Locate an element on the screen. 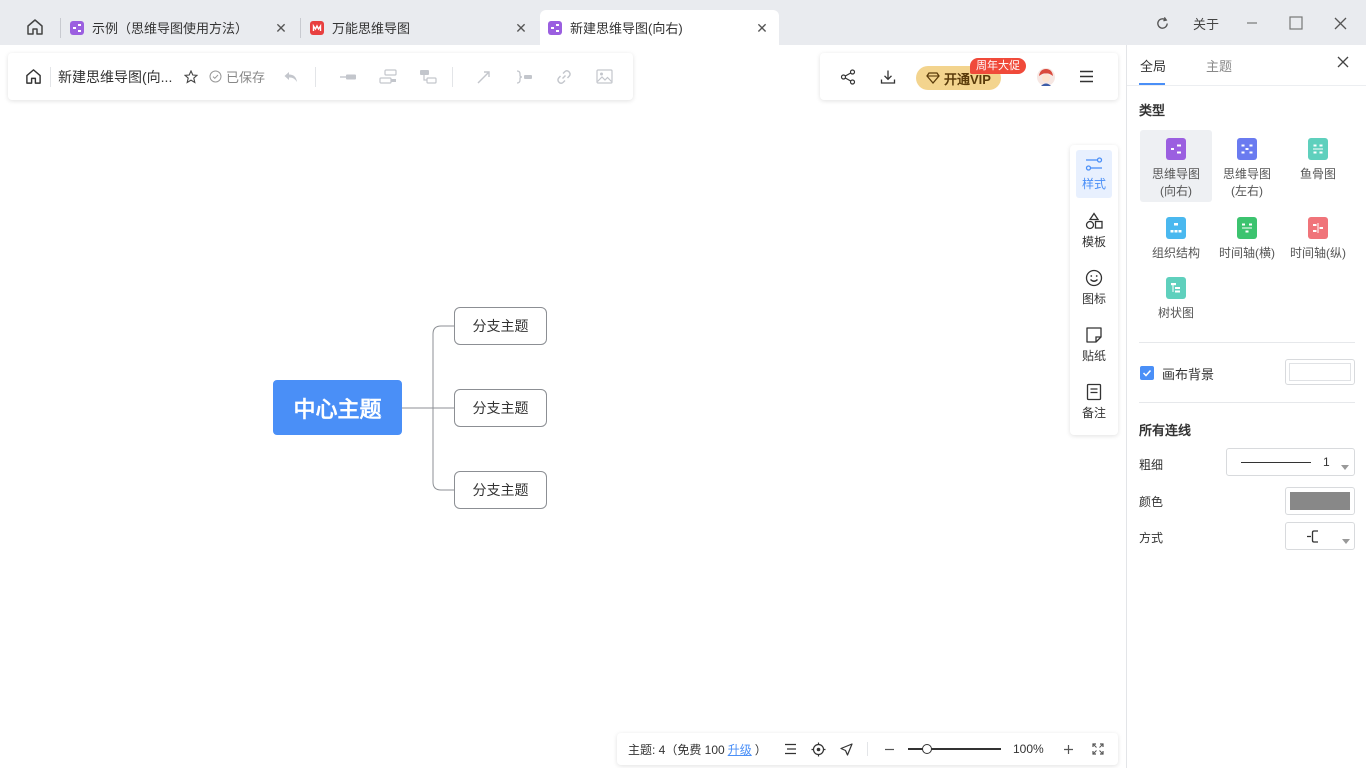  topic-count: 主题: 4（免费 100 升级 ） is located at coordinates (697, 749).